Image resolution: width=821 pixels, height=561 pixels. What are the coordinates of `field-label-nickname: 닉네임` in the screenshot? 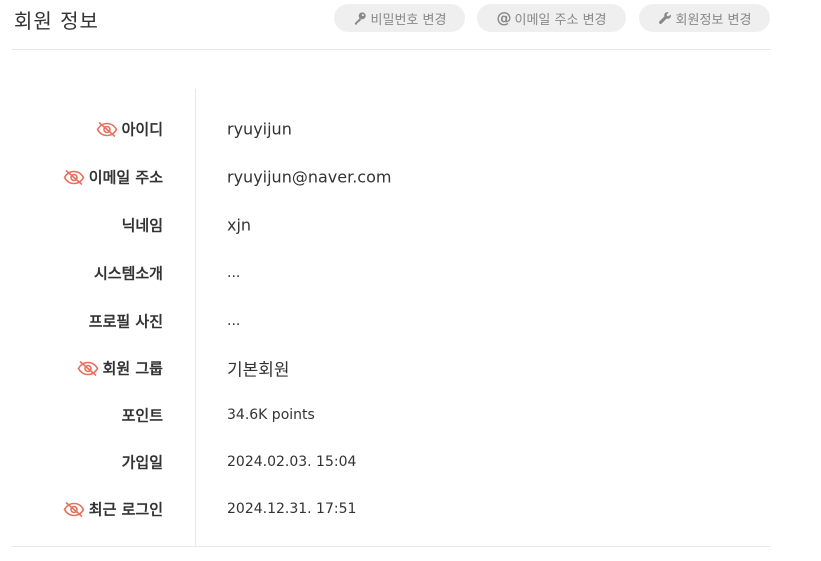 It's located at (142, 225).